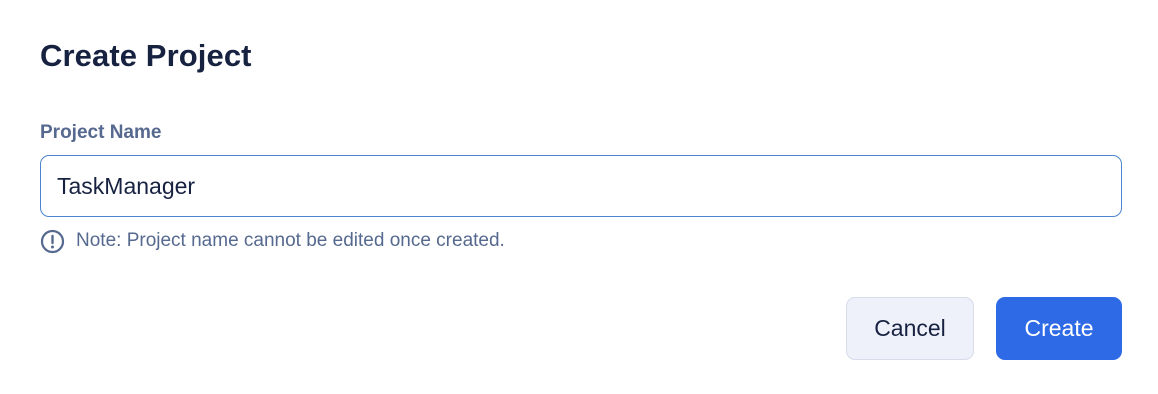 This screenshot has height=394, width=1158. I want to click on project-name-field, so click(581, 186).